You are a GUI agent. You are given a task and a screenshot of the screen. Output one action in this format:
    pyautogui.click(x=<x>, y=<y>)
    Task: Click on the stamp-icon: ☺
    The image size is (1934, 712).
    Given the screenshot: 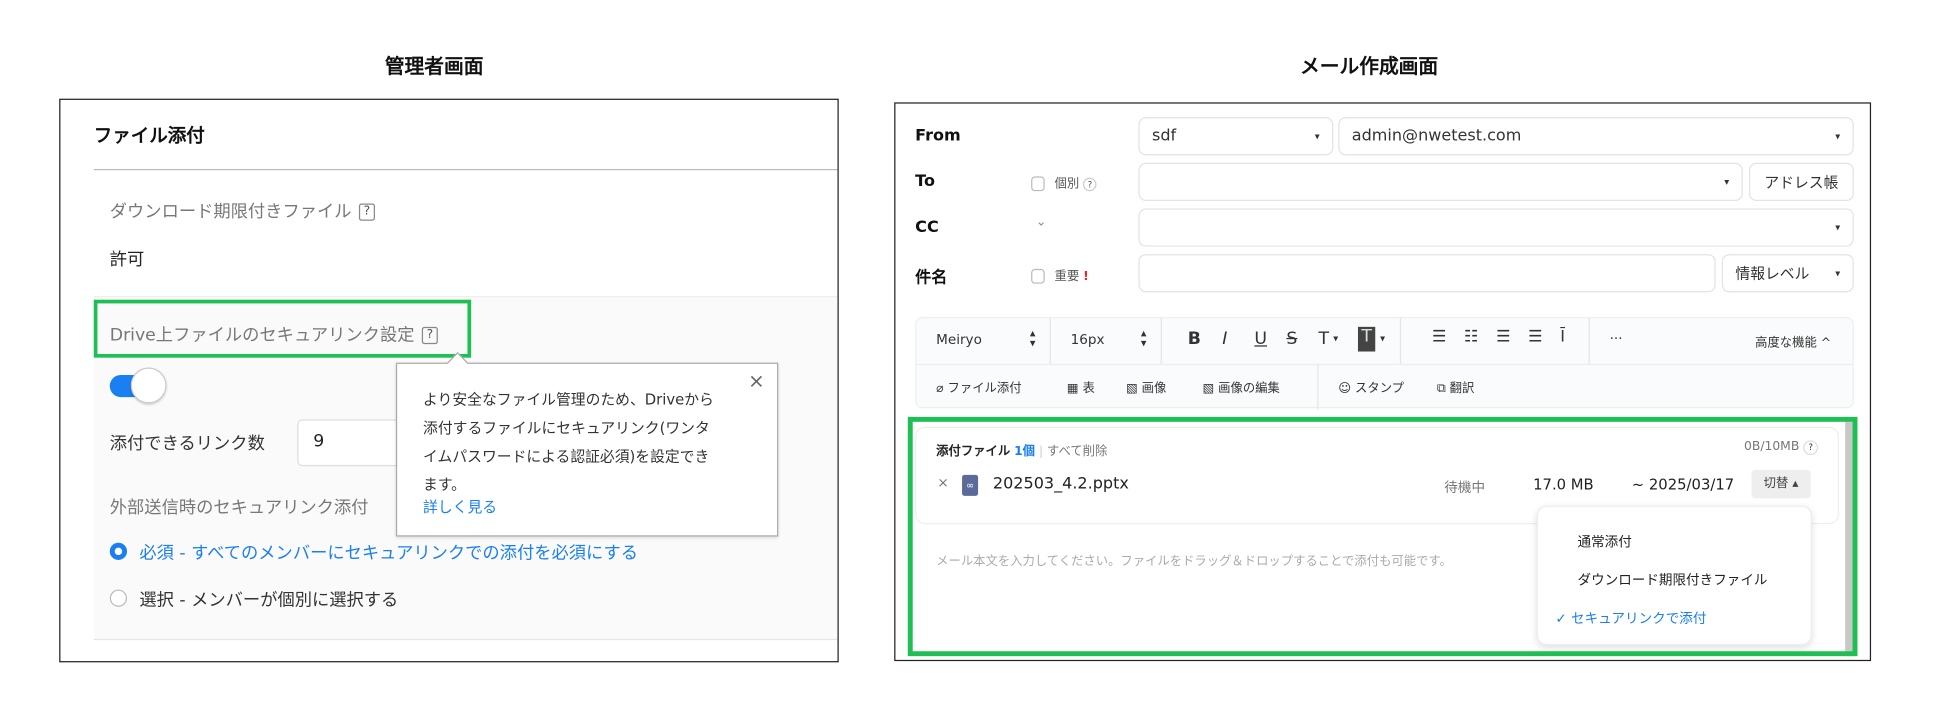 What is the action you would take?
    pyautogui.click(x=1345, y=389)
    